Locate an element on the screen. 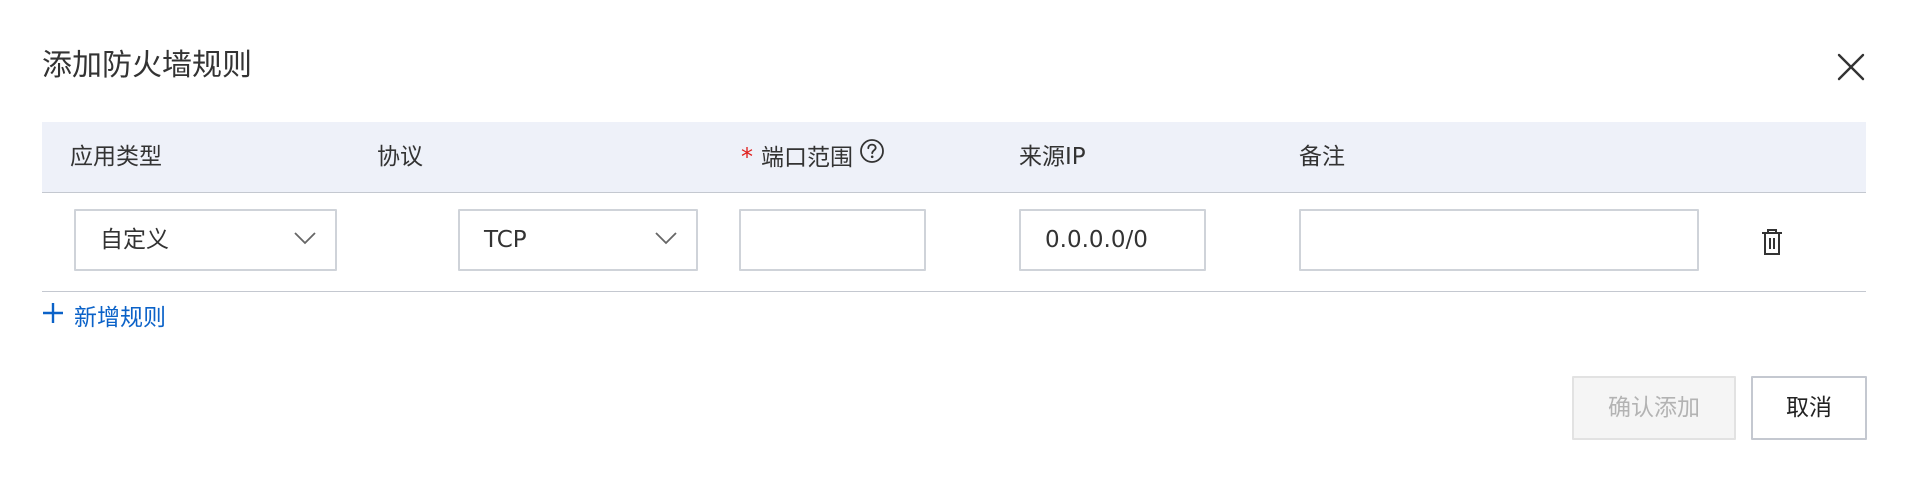  required-mark: * is located at coordinates (747, 157).